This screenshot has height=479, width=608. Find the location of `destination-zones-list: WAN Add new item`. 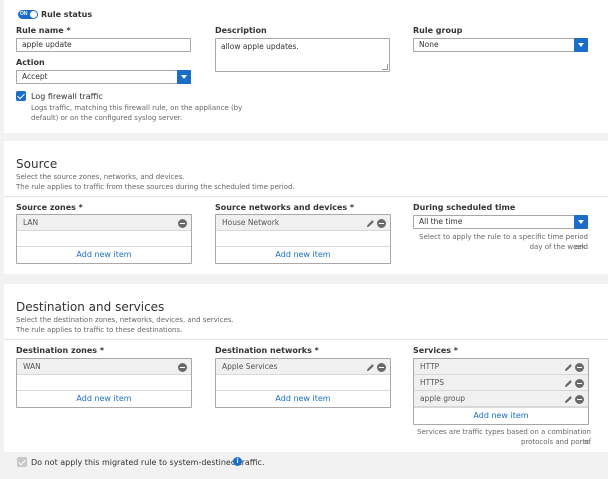

destination-zones-list: WAN Add new item is located at coordinates (104, 383).